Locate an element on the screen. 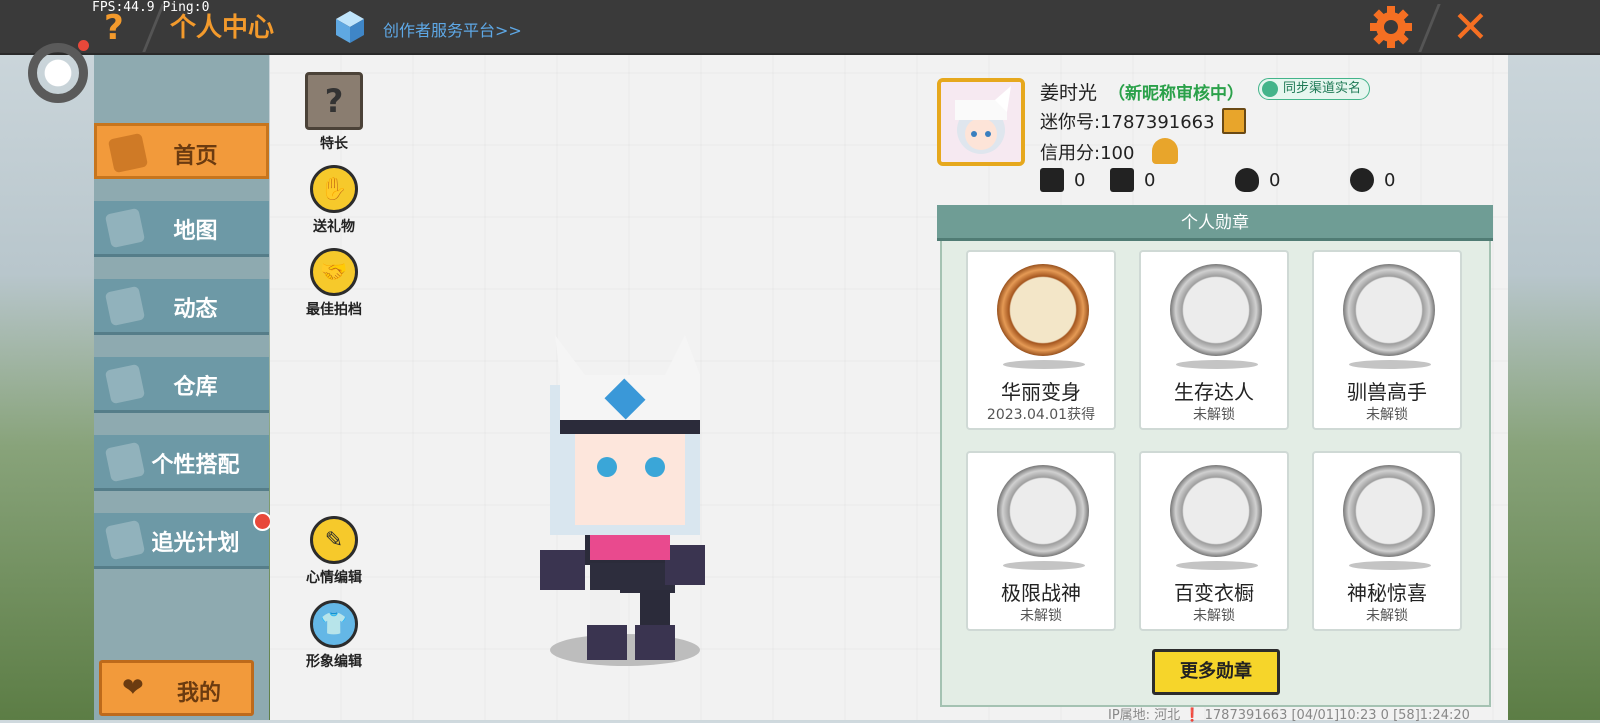  hearts-icon is located at coordinates (1362, 180).